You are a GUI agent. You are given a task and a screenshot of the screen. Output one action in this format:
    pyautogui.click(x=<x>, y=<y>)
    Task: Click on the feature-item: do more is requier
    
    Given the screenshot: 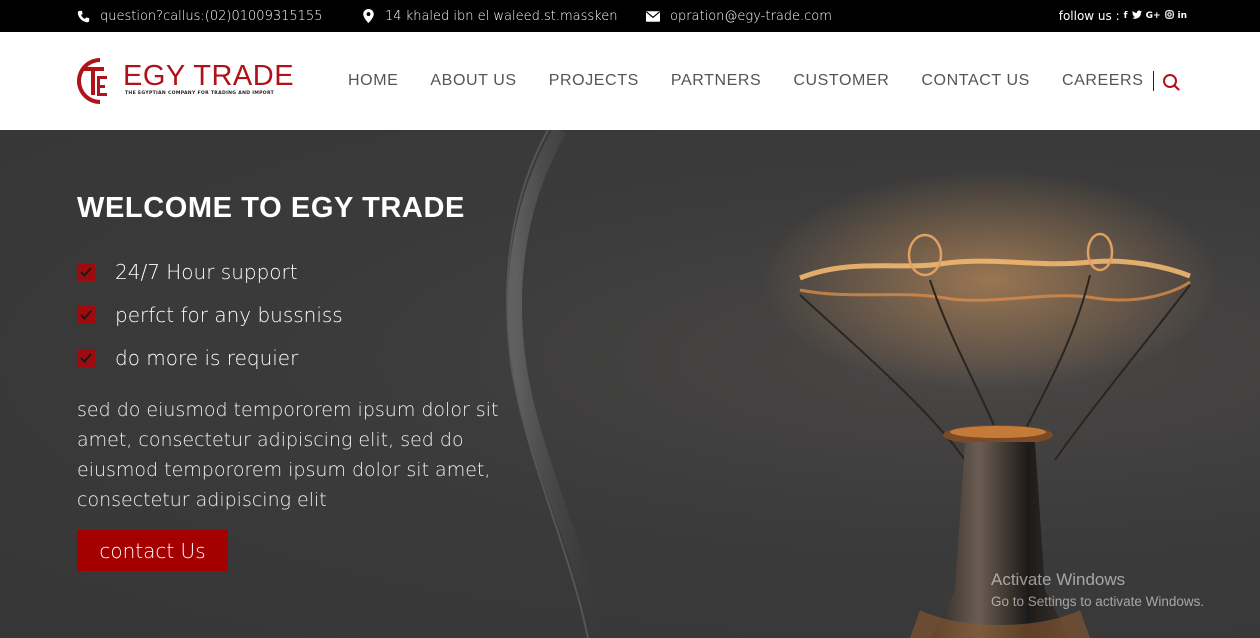 What is the action you would take?
    pyautogui.click(x=187, y=358)
    